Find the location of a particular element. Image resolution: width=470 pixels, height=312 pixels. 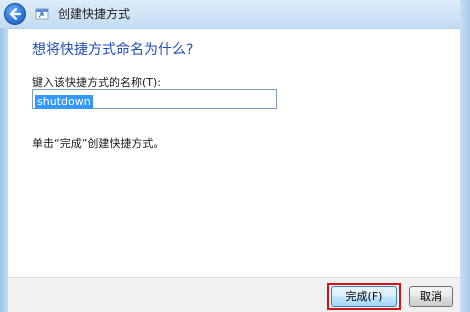

back-button is located at coordinates (15, 14).